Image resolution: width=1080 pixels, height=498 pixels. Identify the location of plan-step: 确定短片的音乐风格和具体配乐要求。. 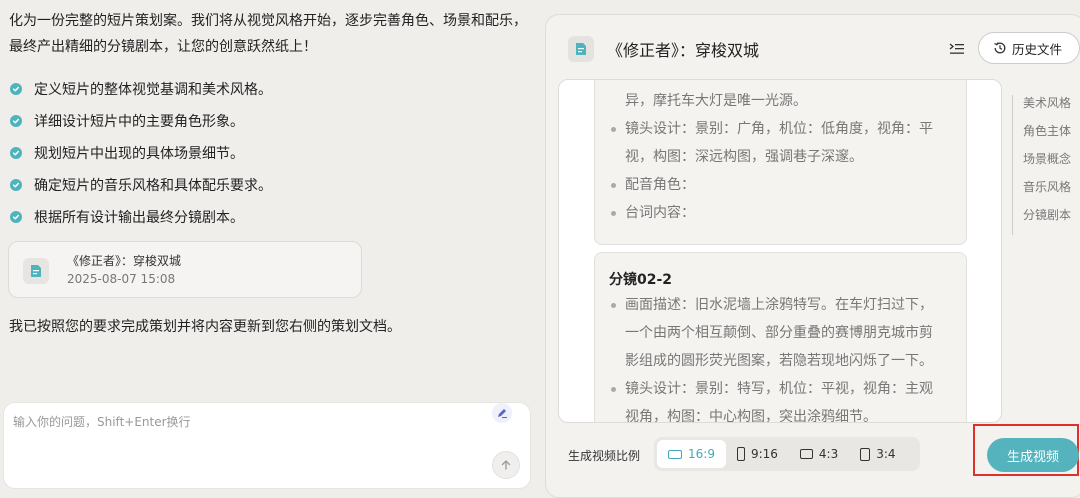
(140, 185).